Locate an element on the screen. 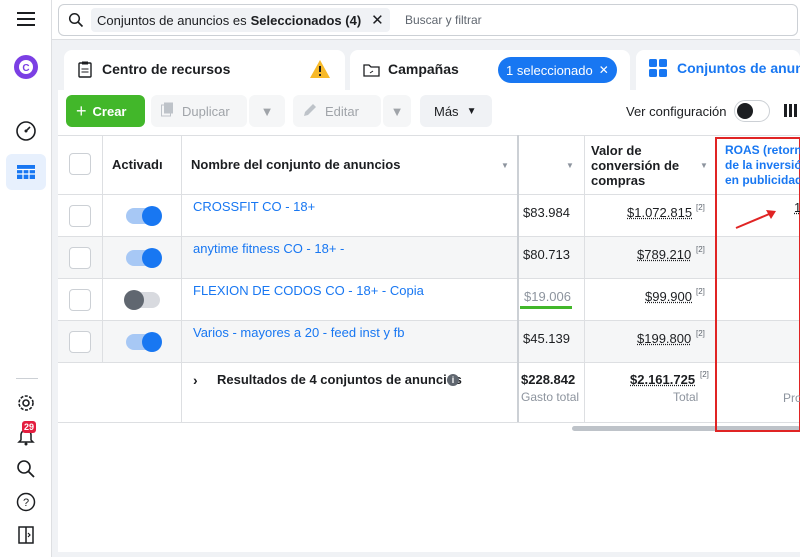 The height and width of the screenshot is (557, 800). adset-name-link: FLEXION DE CODOS CO - 18+ - Copia is located at coordinates (308, 290).